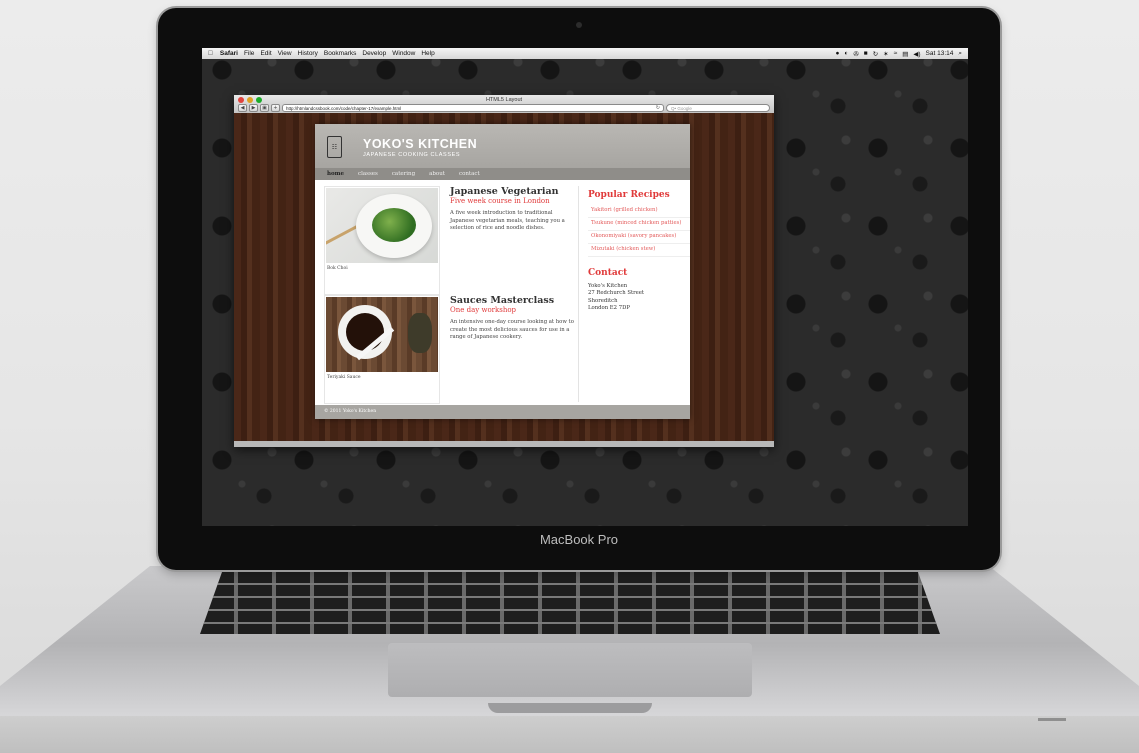 The width and height of the screenshot is (1139, 753). What do you see at coordinates (502, 174) in the screenshot?
I see `site-navigation: home classes catering about contact` at bounding box center [502, 174].